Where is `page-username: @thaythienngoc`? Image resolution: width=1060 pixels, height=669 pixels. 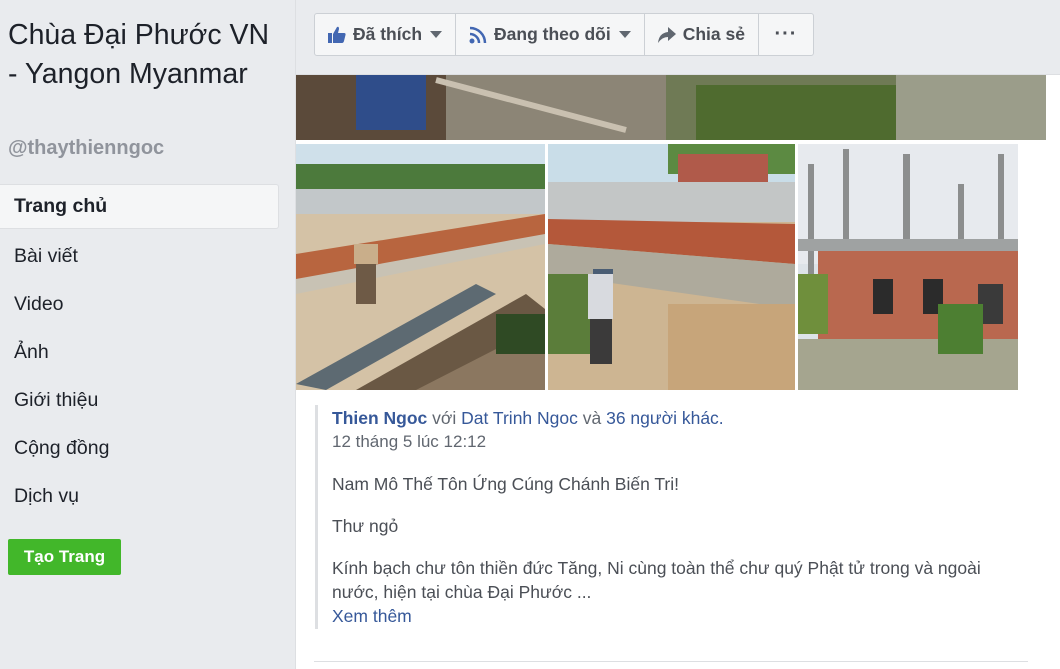
page-username: @thaythienngoc is located at coordinates (86, 148).